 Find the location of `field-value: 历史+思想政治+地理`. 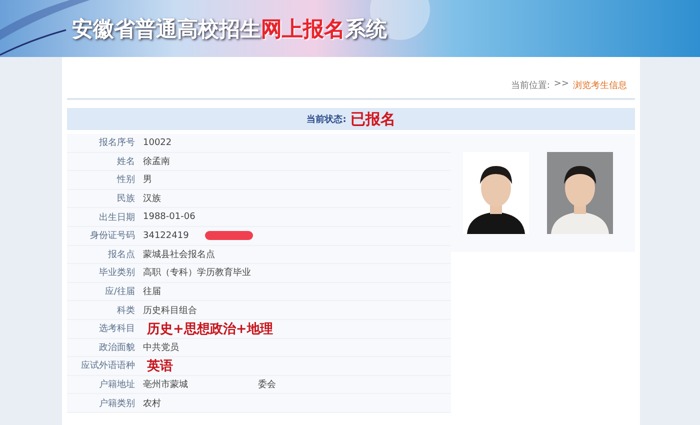

field-value: 历史+思想政治+地理 is located at coordinates (210, 329).